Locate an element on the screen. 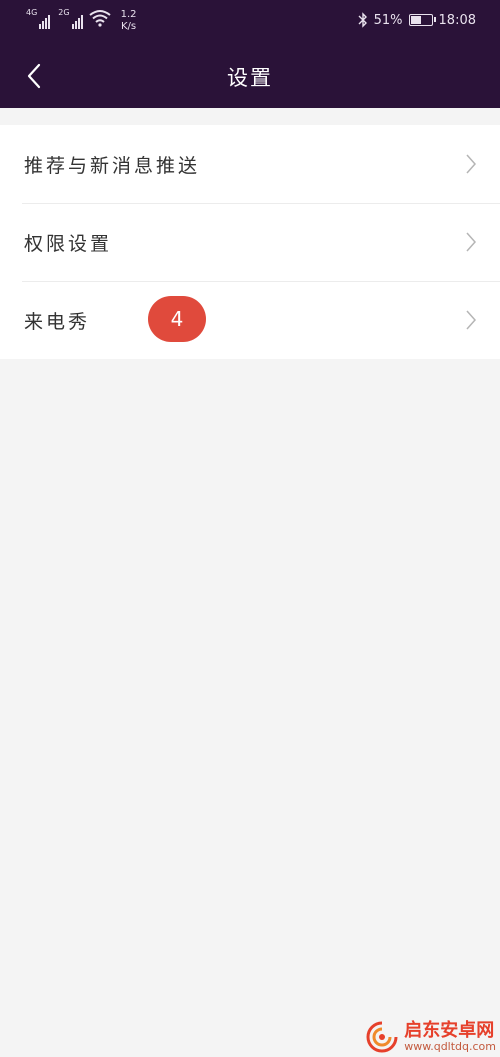  wifi-icon is located at coordinates (99, 18).